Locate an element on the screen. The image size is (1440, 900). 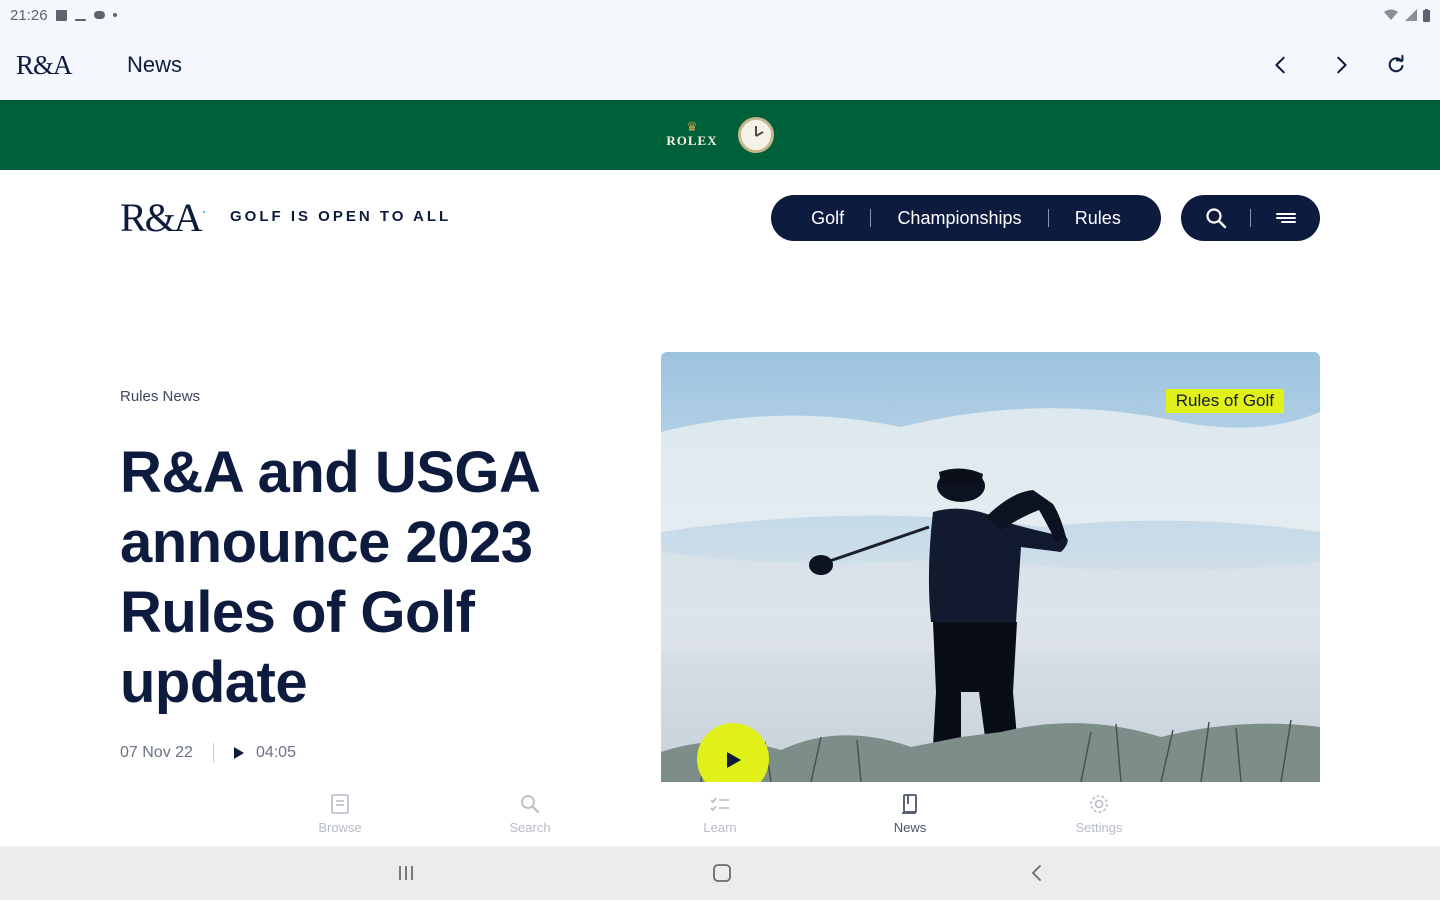
site-logo-text: R&A is located at coordinates (161, 217).